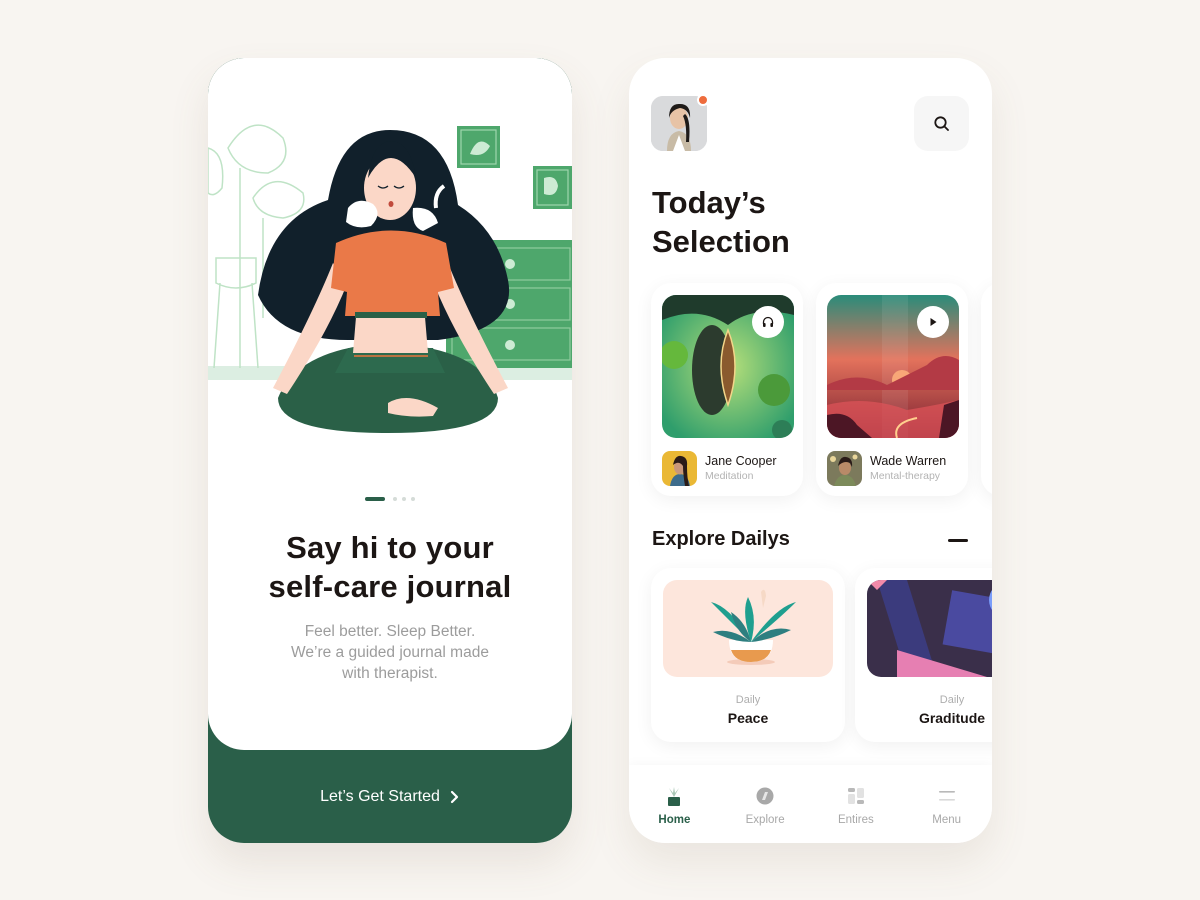 The image size is (1200, 900). I want to click on grid-icon, so click(855, 796).